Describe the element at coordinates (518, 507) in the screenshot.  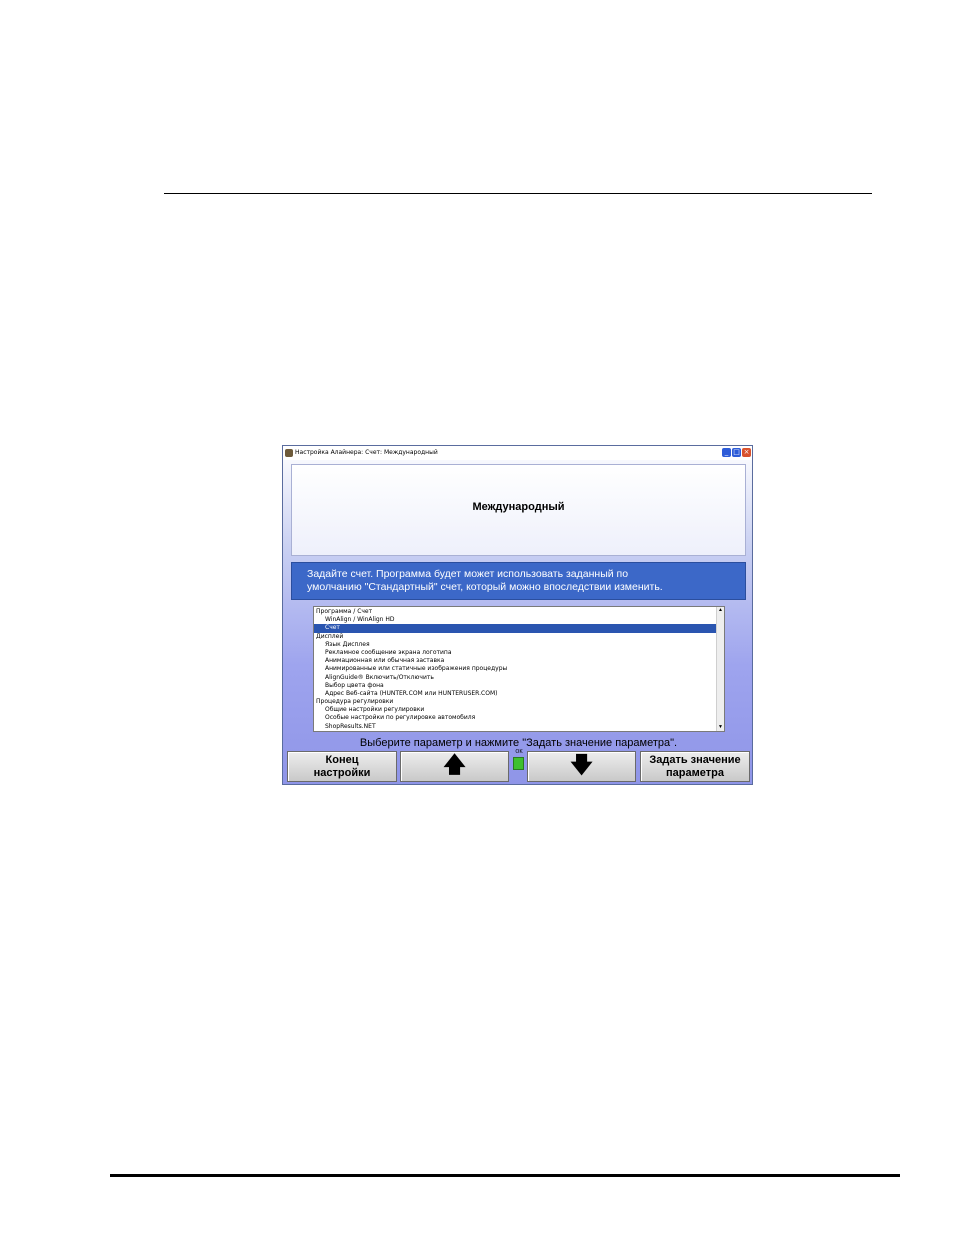
I see `page-title: Международный` at that location.